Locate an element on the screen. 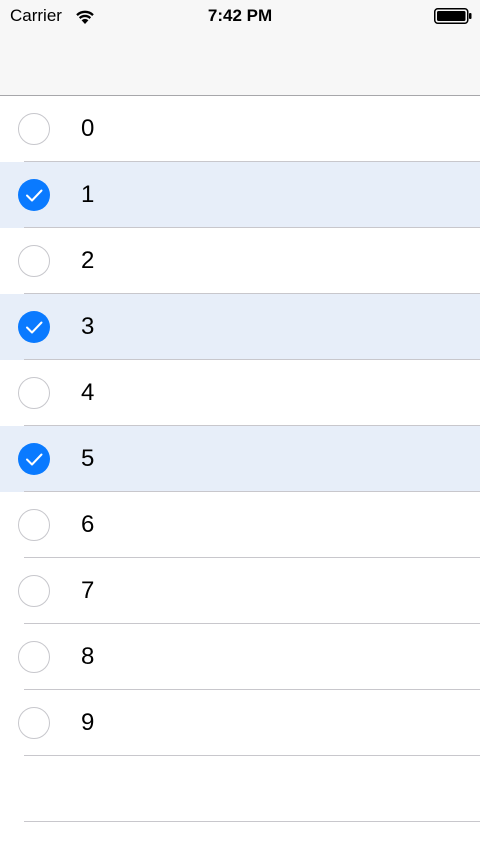  status-bar: Carrier 7:42 PM is located at coordinates (240, 16).